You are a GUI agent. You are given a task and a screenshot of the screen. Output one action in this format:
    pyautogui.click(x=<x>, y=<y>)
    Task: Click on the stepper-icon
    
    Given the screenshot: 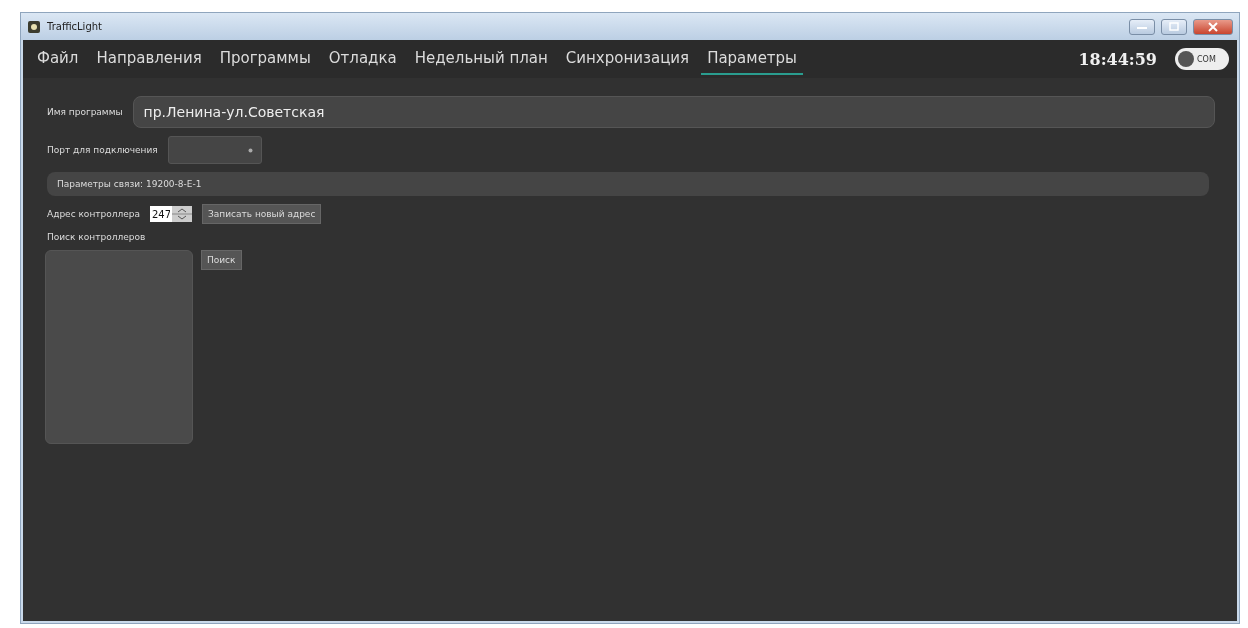 What is the action you would take?
    pyautogui.click(x=182, y=214)
    